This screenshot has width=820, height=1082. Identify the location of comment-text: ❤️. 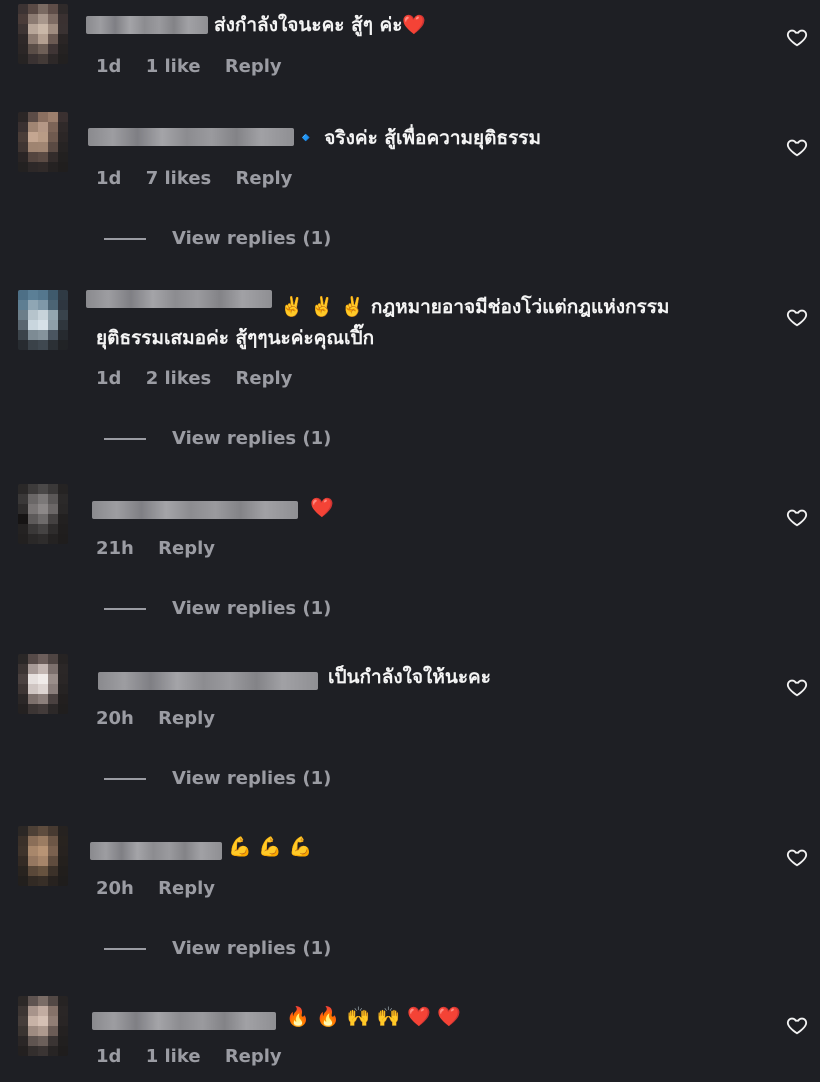
(322, 508).